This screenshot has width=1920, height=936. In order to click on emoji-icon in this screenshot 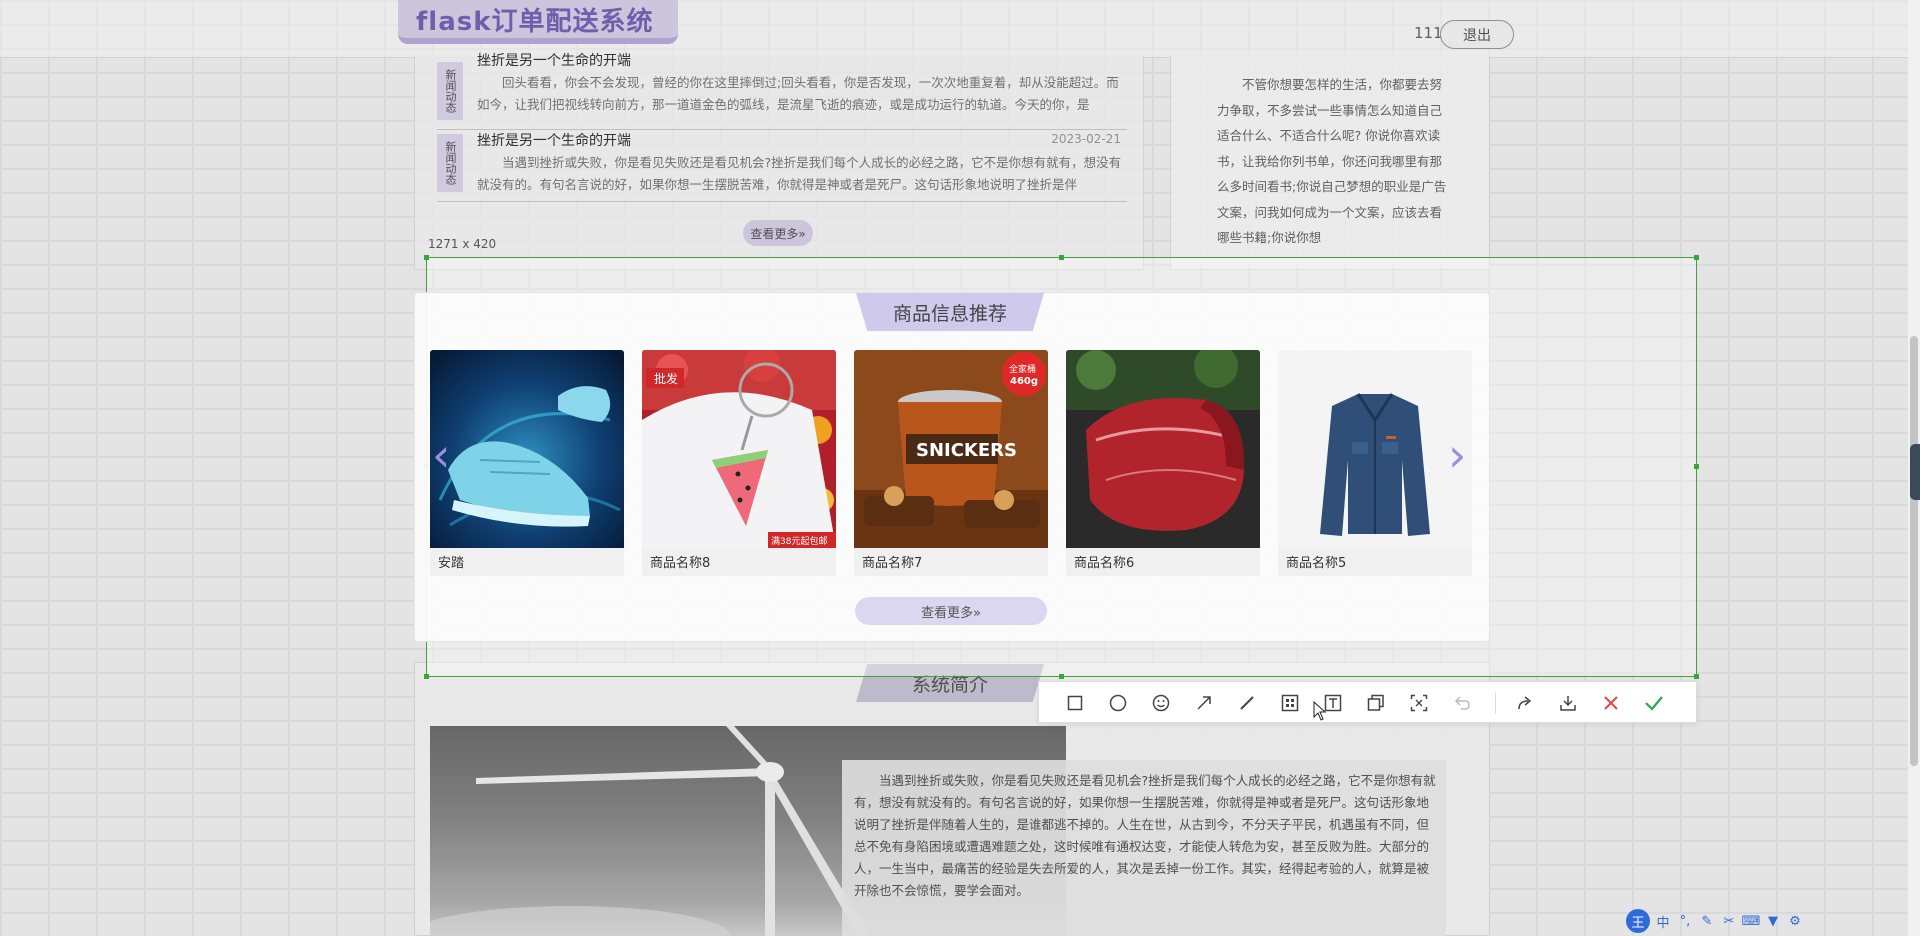, I will do `click(1161, 703)`.